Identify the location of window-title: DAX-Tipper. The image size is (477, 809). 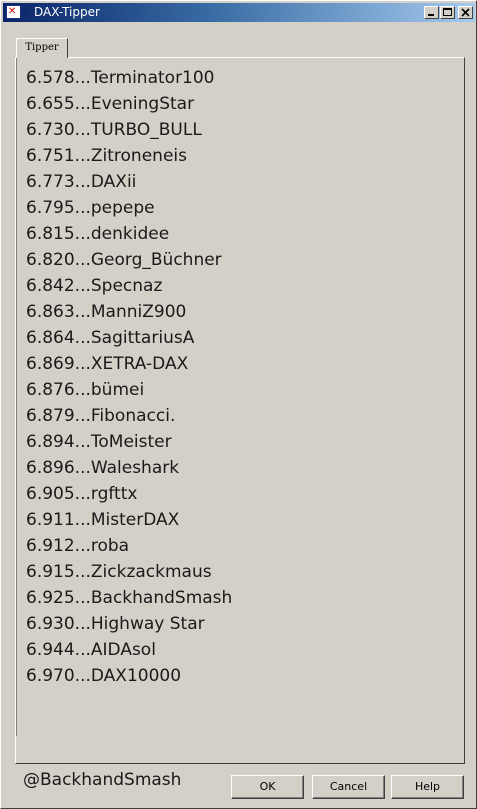
(67, 12).